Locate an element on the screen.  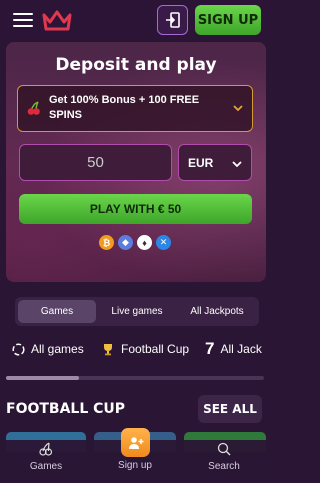
nav-games: Games is located at coordinates (46, 457).